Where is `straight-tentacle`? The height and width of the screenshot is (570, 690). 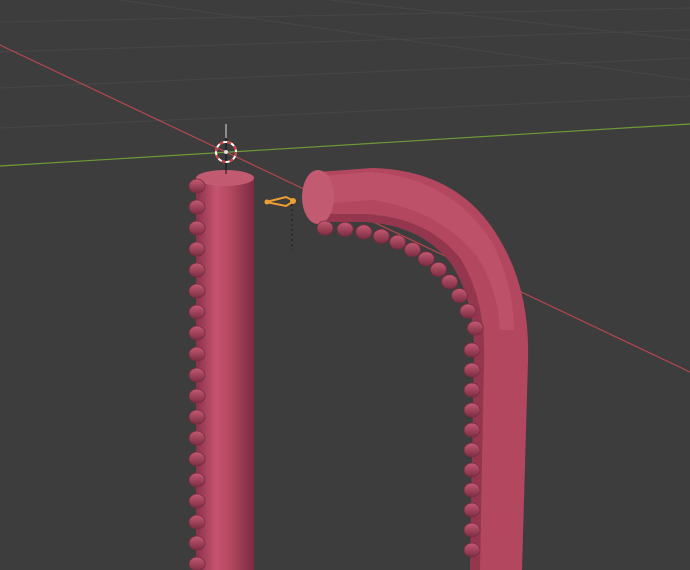 straight-tentacle is located at coordinates (221, 370).